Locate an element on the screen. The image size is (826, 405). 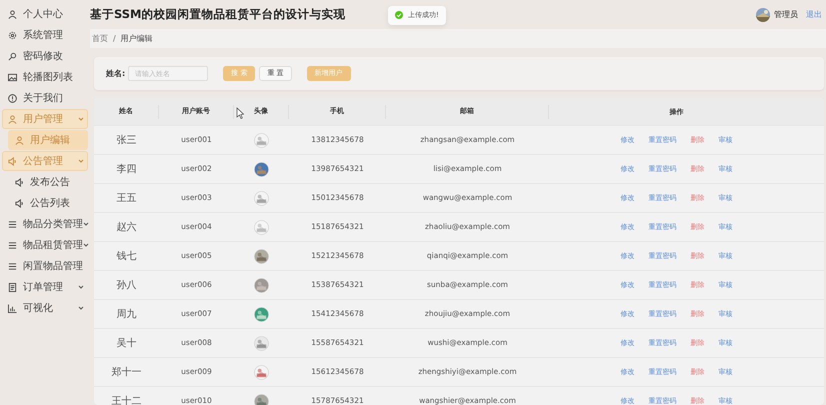
table-cell-text: 周九 is located at coordinates (126, 315).